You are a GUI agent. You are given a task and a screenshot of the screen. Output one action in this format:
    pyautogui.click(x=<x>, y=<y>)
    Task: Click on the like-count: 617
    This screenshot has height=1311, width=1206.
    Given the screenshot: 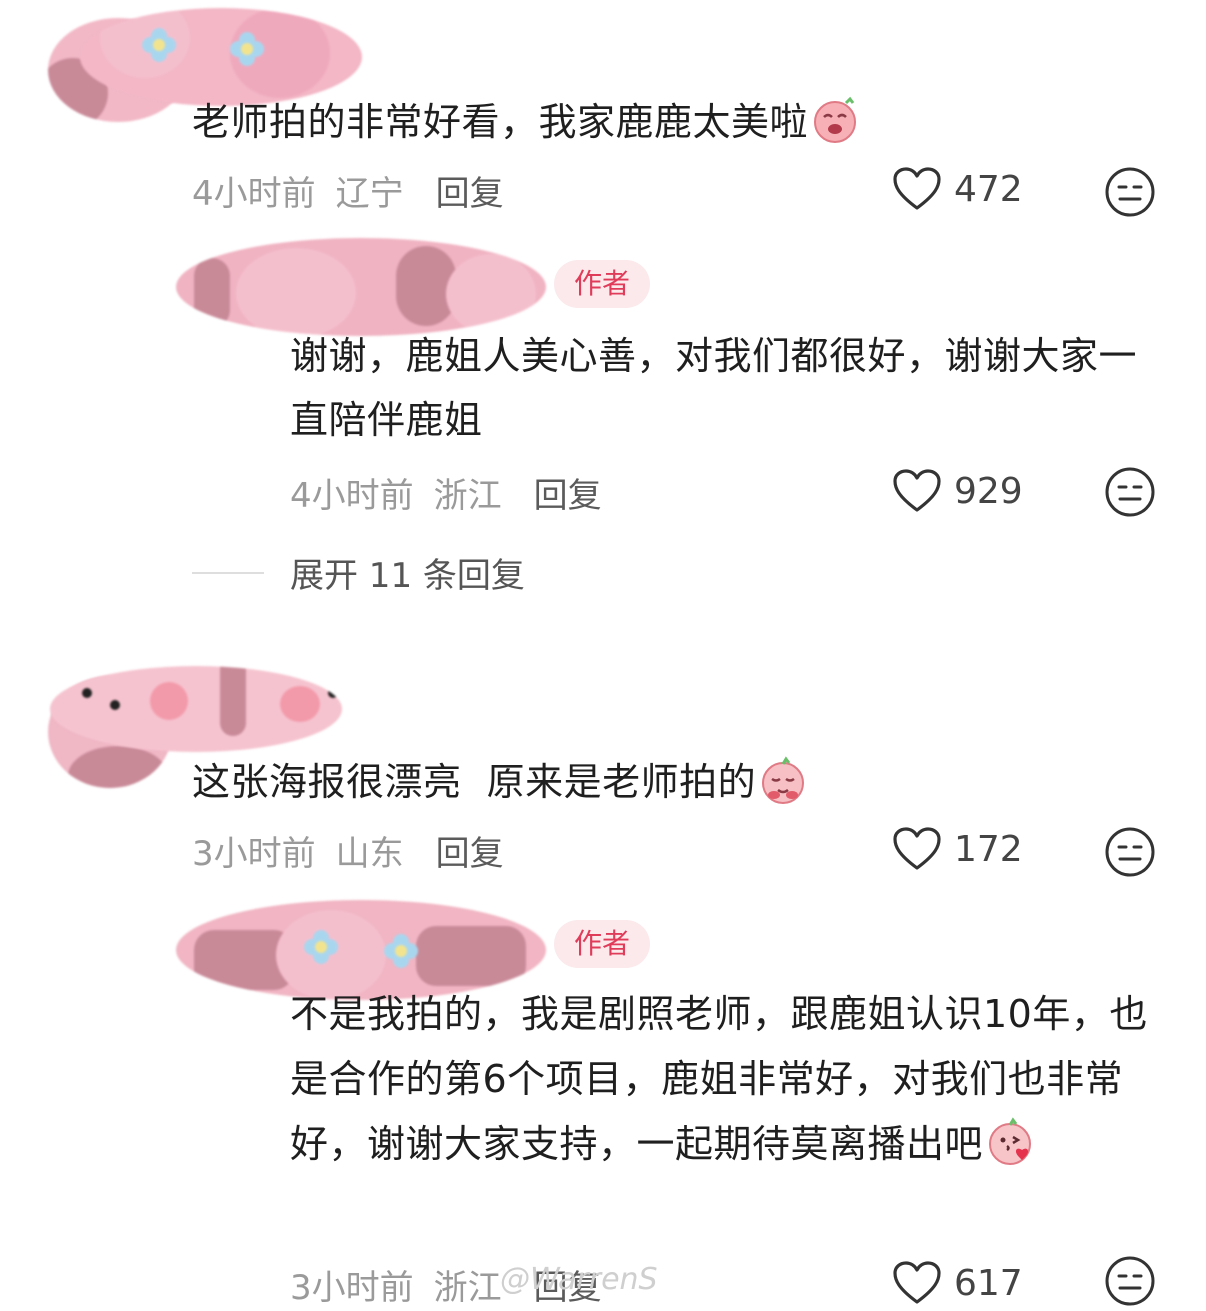 What is the action you would take?
    pyautogui.click(x=988, y=1283)
    